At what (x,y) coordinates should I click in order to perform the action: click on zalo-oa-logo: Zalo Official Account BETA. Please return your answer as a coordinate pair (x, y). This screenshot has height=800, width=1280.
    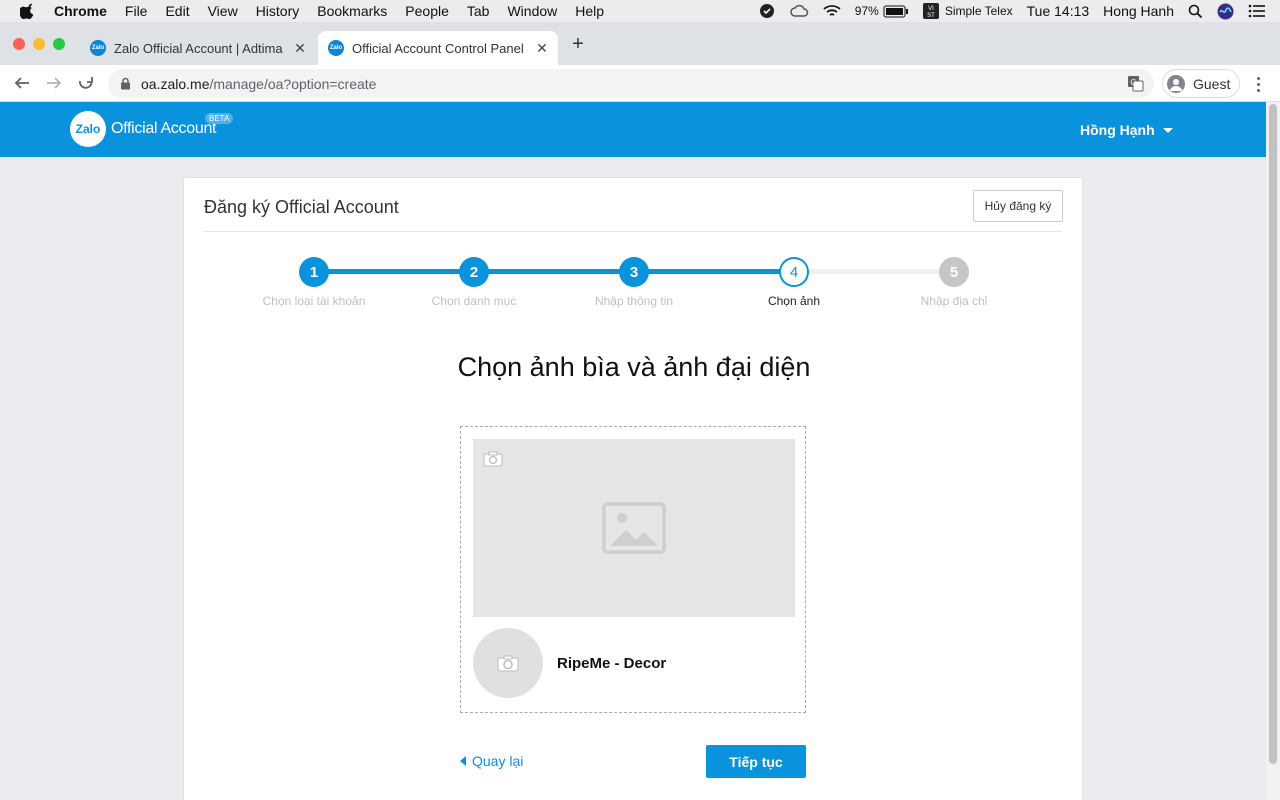
    Looking at the image, I should click on (152, 129).